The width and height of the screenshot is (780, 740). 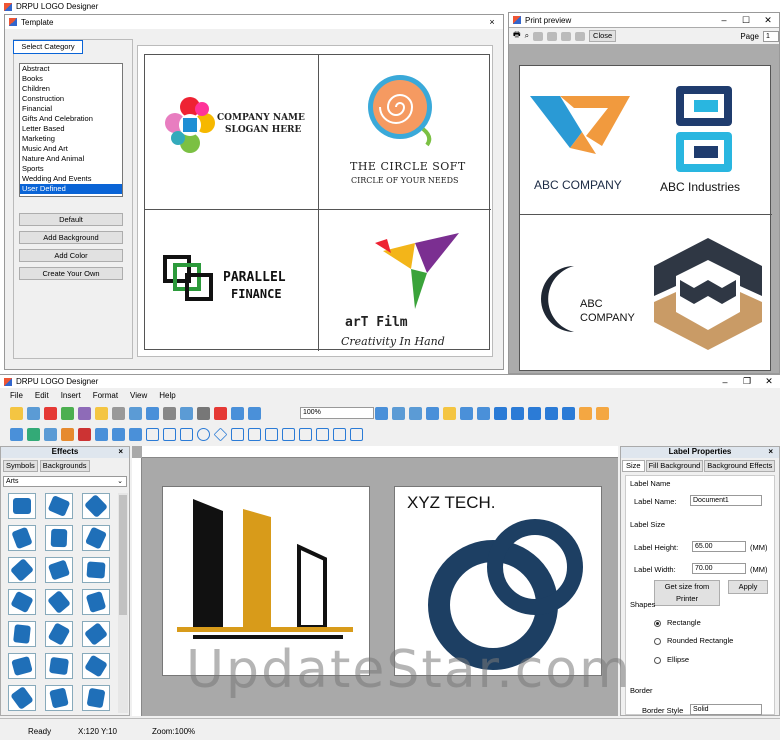 What do you see at coordinates (71, 139) in the screenshot?
I see `category-item: Marketing` at bounding box center [71, 139].